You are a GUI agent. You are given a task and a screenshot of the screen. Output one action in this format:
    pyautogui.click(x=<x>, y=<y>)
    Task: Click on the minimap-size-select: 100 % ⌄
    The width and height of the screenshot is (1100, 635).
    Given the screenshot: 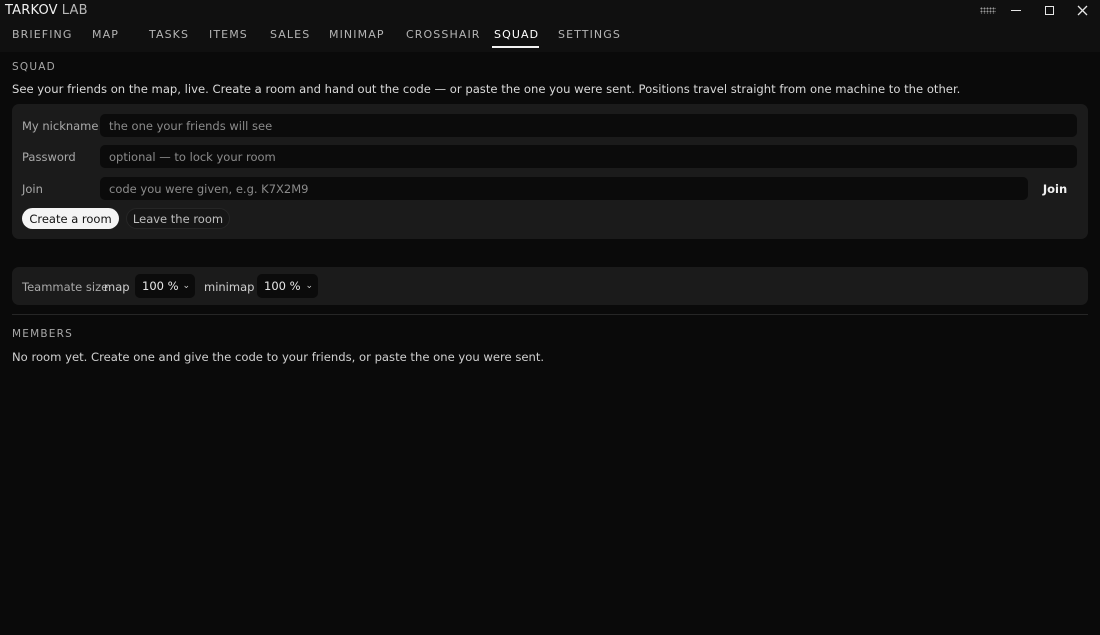 What is the action you would take?
    pyautogui.click(x=287, y=286)
    